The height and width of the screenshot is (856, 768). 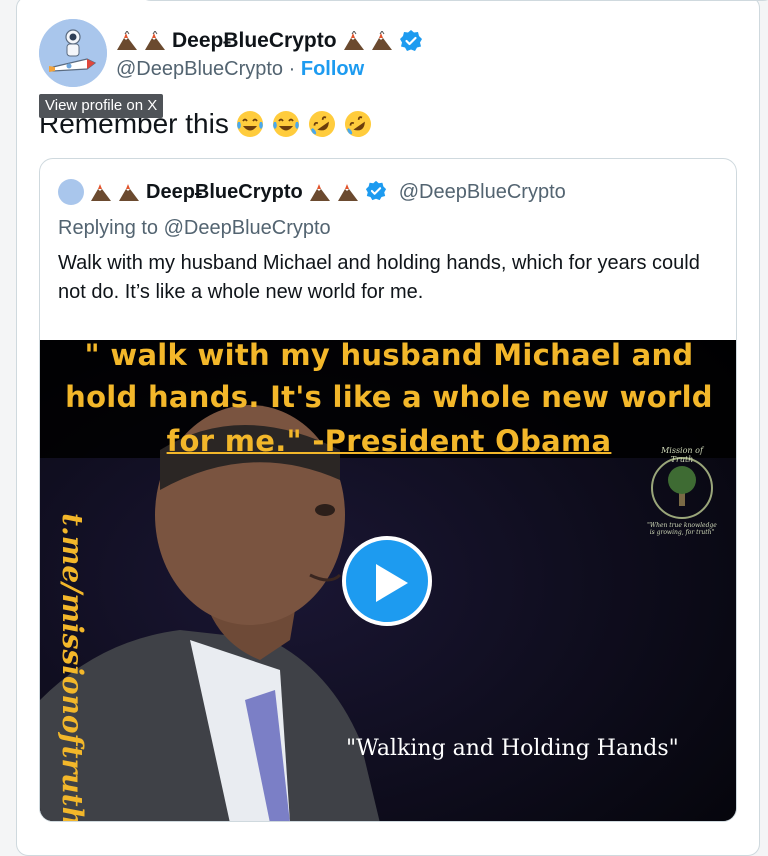 I want to click on author-display-name: DeepɃlueCrypto, so click(x=254, y=41).